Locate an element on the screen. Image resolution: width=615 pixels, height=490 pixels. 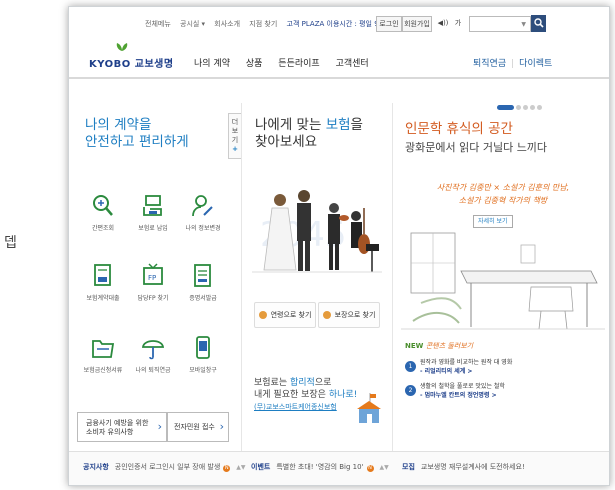
search-button is located at coordinates (538, 23).